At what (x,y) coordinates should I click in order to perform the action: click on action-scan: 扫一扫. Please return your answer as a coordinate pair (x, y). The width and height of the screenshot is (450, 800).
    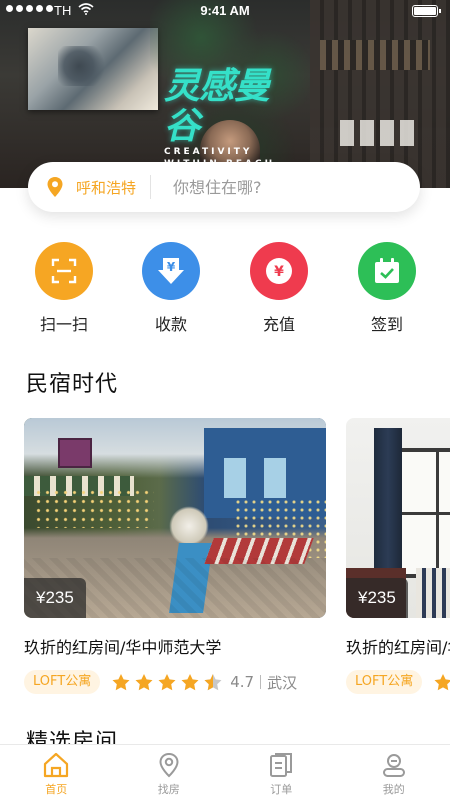
    Looking at the image, I should click on (64, 288).